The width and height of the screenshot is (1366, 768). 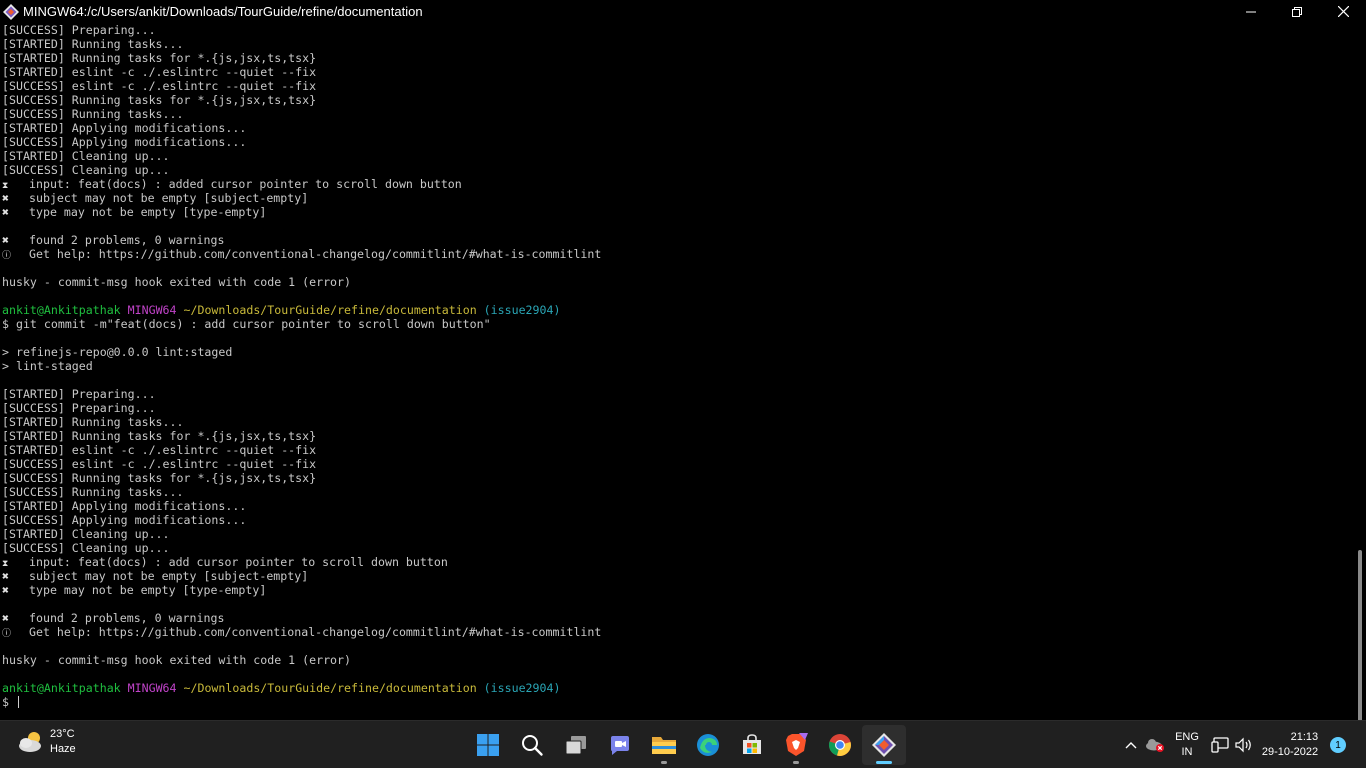 What do you see at coordinates (884, 745) in the screenshot?
I see `git-bash-button` at bounding box center [884, 745].